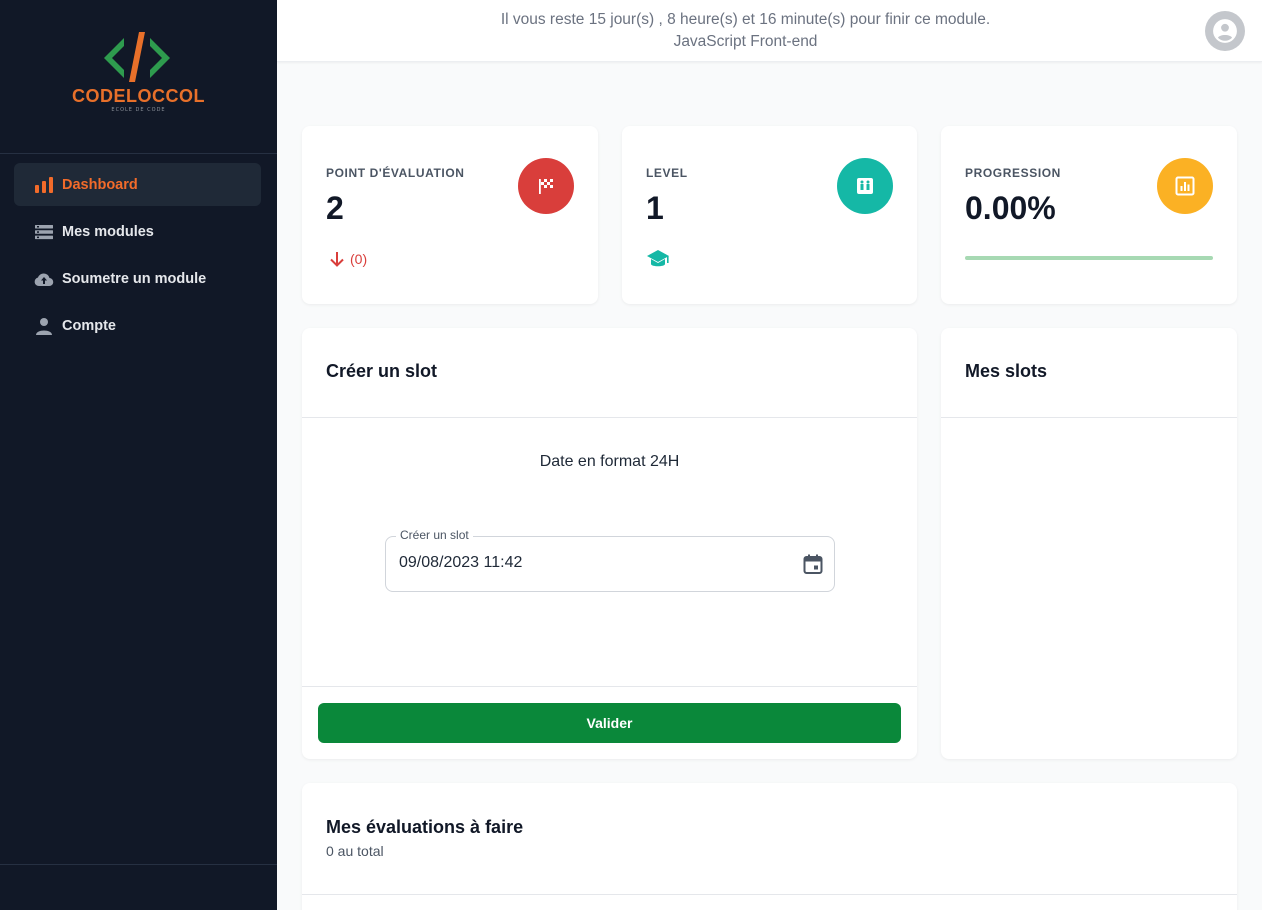 The width and height of the screenshot is (1262, 910). Describe the element at coordinates (1006, 371) in the screenshot. I see `my-slots-title: Mes slots` at that location.